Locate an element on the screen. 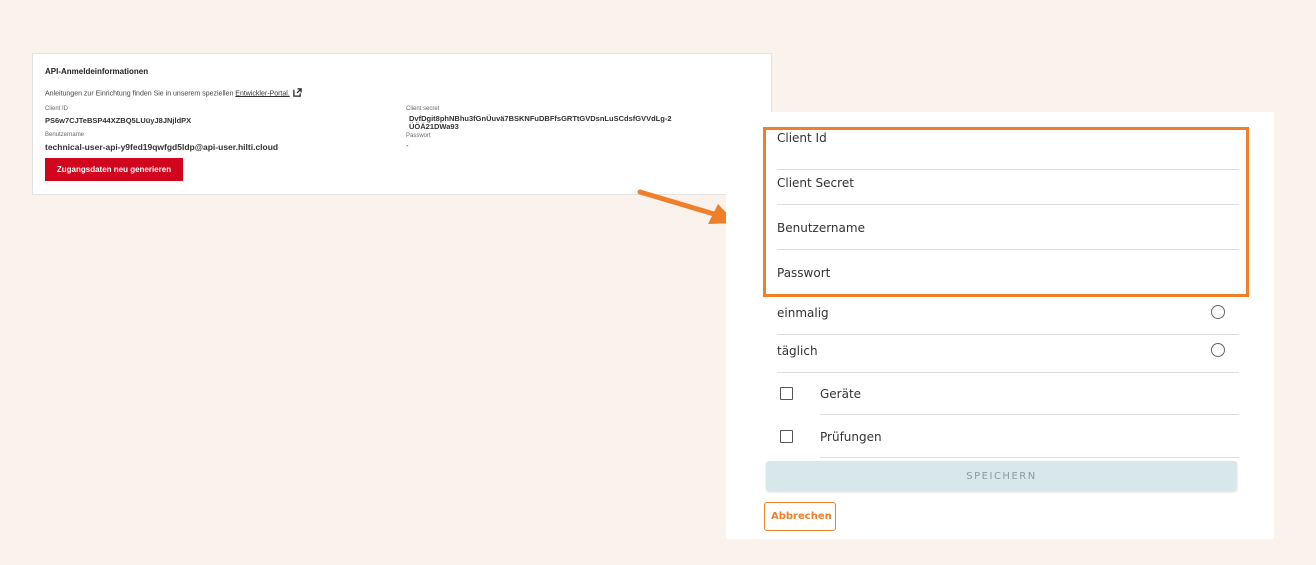 This screenshot has width=1316, height=565. credentials-highlight-box is located at coordinates (1006, 212).